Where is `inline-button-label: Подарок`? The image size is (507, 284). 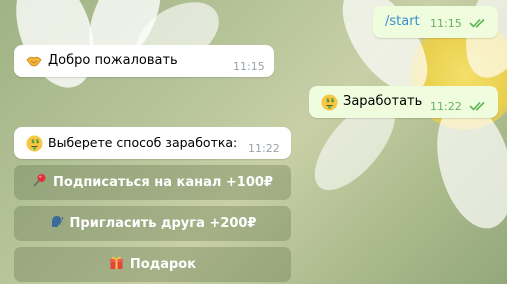 inline-button-label: Подарок is located at coordinates (163, 264).